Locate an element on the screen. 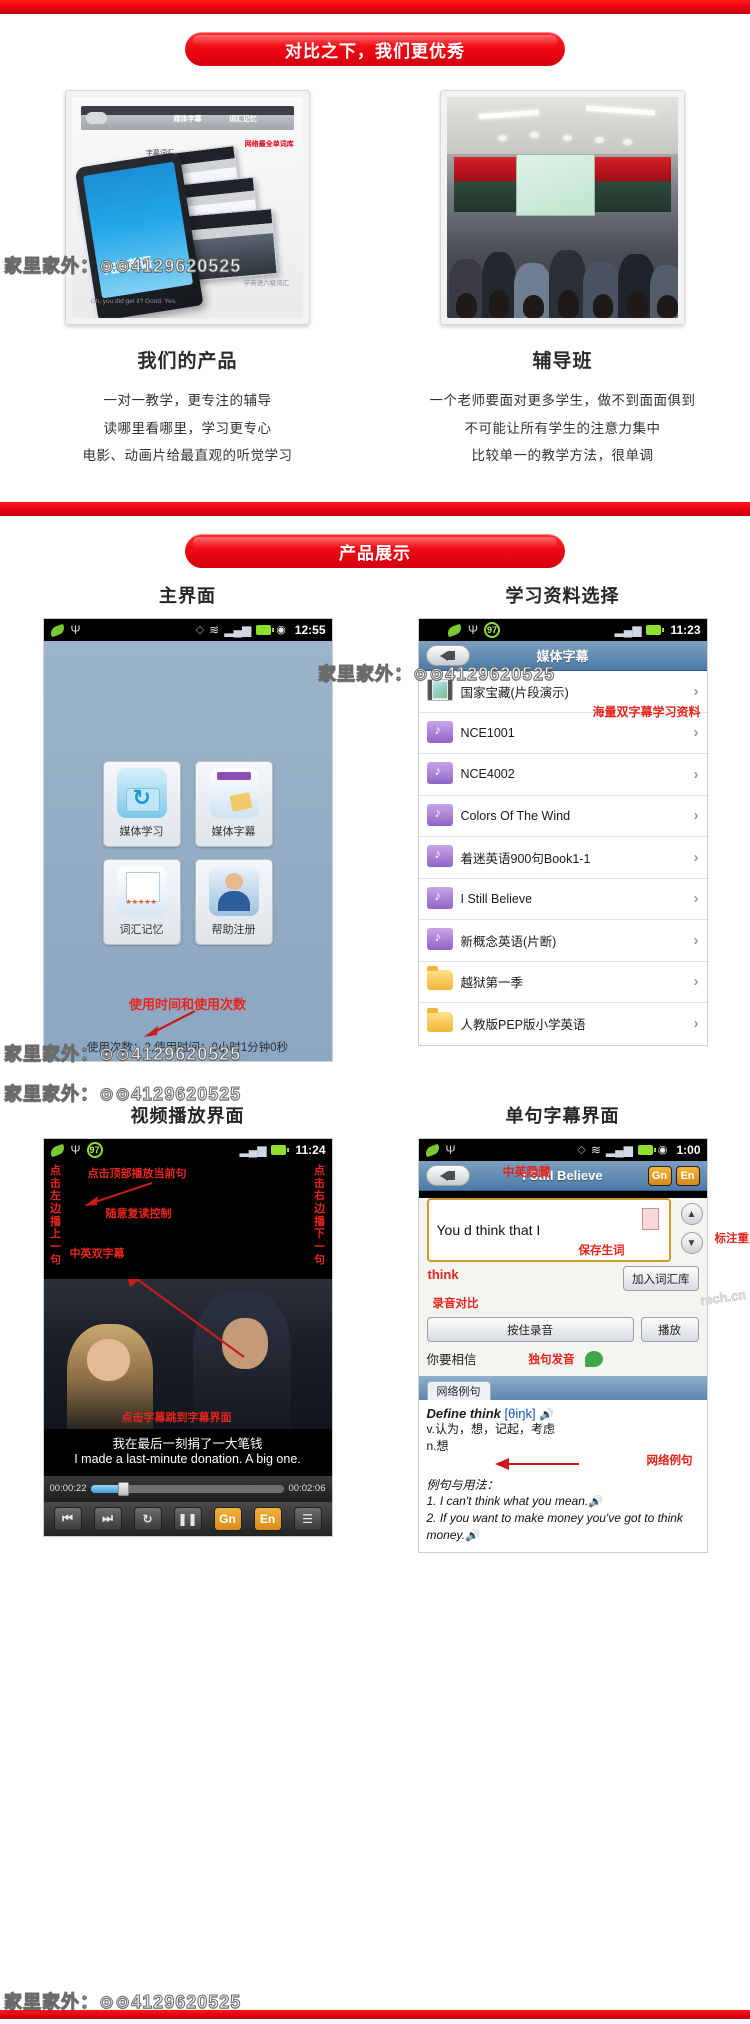  sentence-side-buttons: ▲ ▼ is located at coordinates (691, 1229).